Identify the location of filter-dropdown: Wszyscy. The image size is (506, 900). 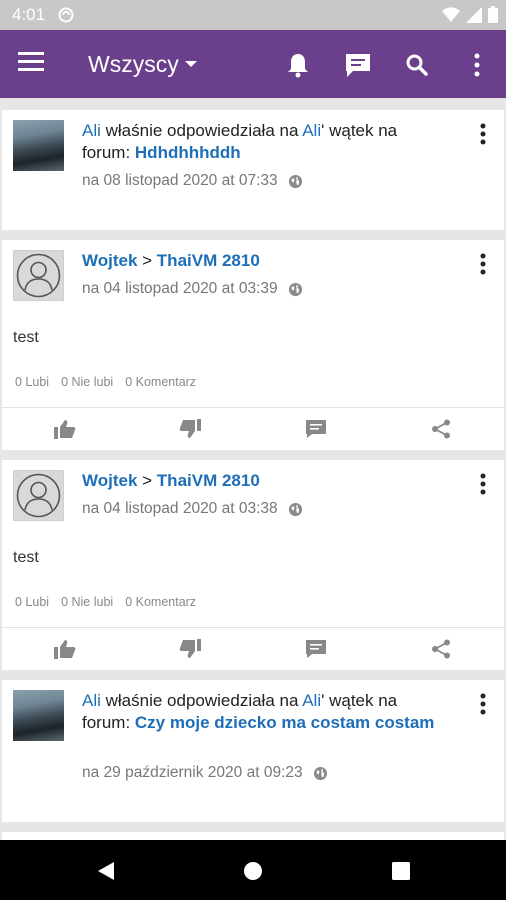
(142, 64).